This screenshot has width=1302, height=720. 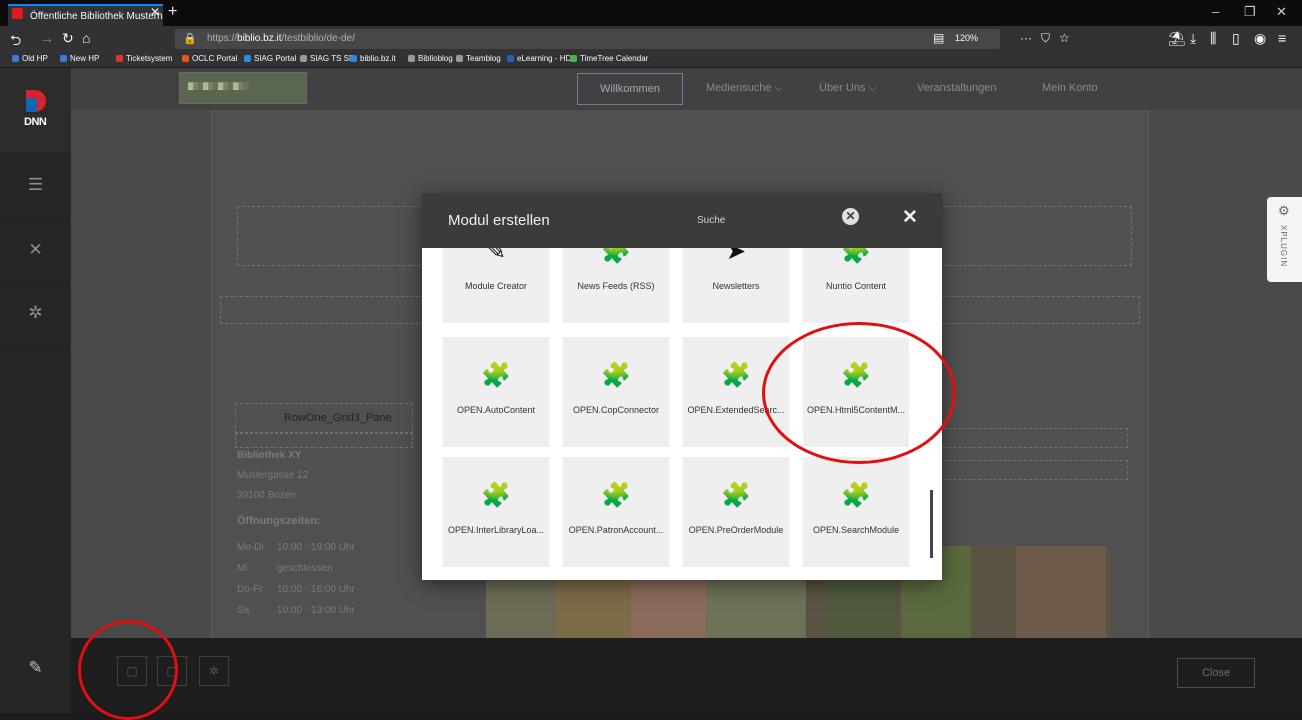 What do you see at coordinates (324, 418) in the screenshot?
I see `grid-pane: RowOne_Grid3_Pane` at bounding box center [324, 418].